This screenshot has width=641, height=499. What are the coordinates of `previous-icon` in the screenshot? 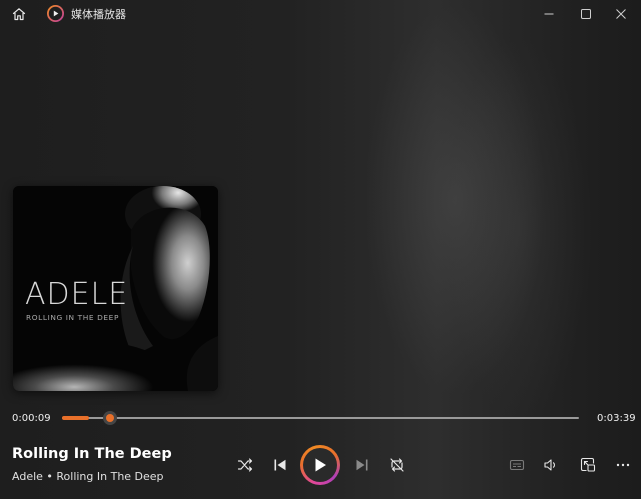 It's located at (280, 465).